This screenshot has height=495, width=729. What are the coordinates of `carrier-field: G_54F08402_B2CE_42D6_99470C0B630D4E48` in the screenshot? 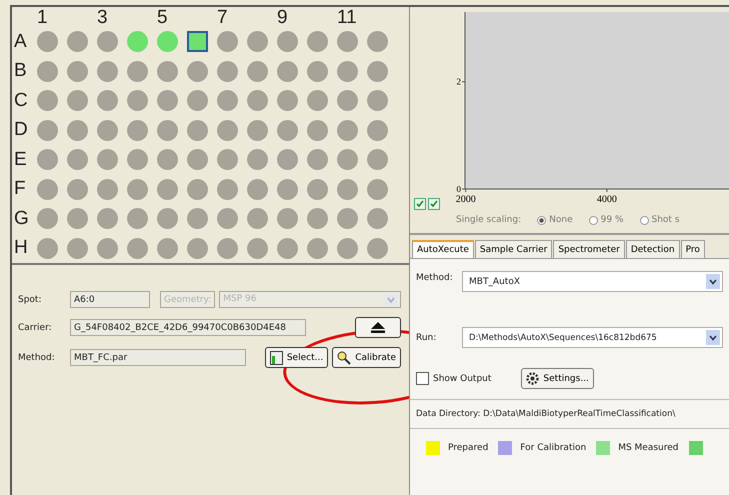 It's located at (188, 327).